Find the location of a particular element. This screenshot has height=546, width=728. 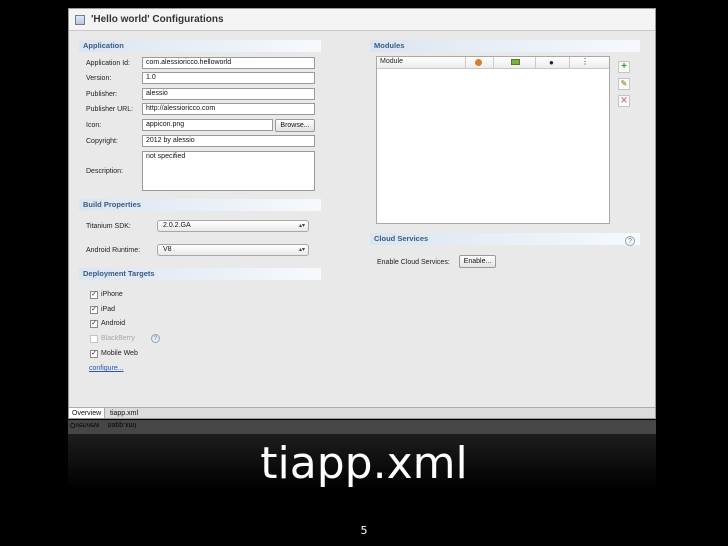

titanium-sdk-select: 2.0.2.GA ▴▾ is located at coordinates (233, 226).